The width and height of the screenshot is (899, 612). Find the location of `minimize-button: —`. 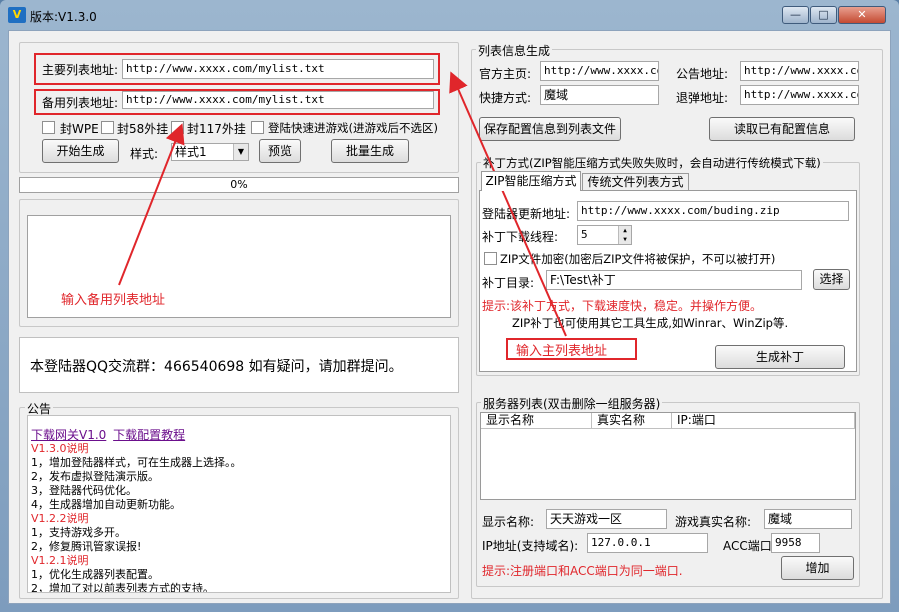

minimize-button: — is located at coordinates (795, 15).